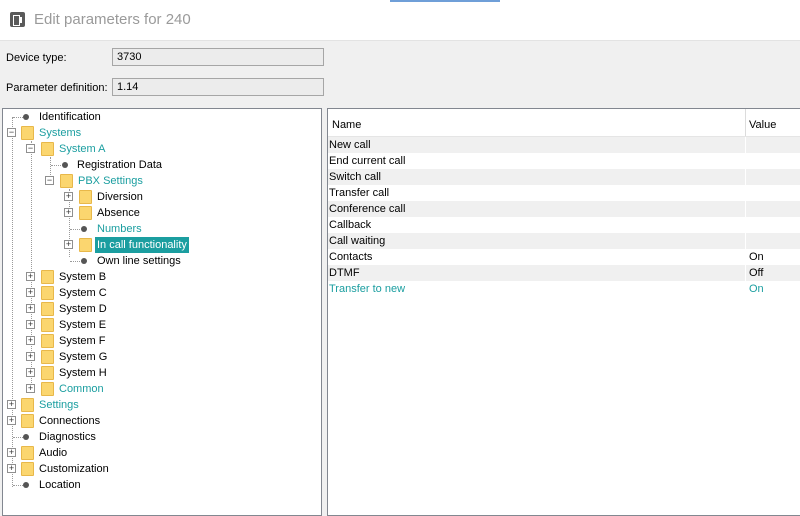 The height and width of the screenshot is (516, 800). Describe the element at coordinates (57, 88) in the screenshot. I see `parameter-definition-label: Parameter definition:` at that location.